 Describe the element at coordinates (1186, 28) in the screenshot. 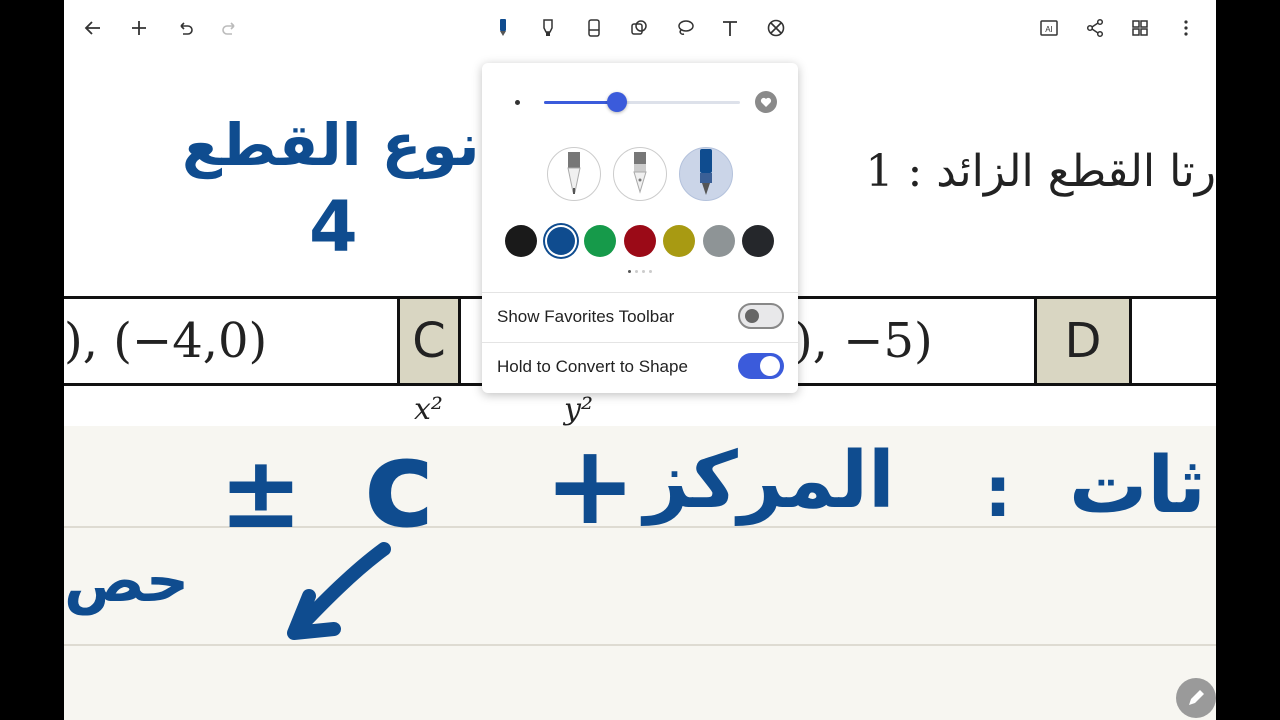

I see `more-vertical-icon` at that location.